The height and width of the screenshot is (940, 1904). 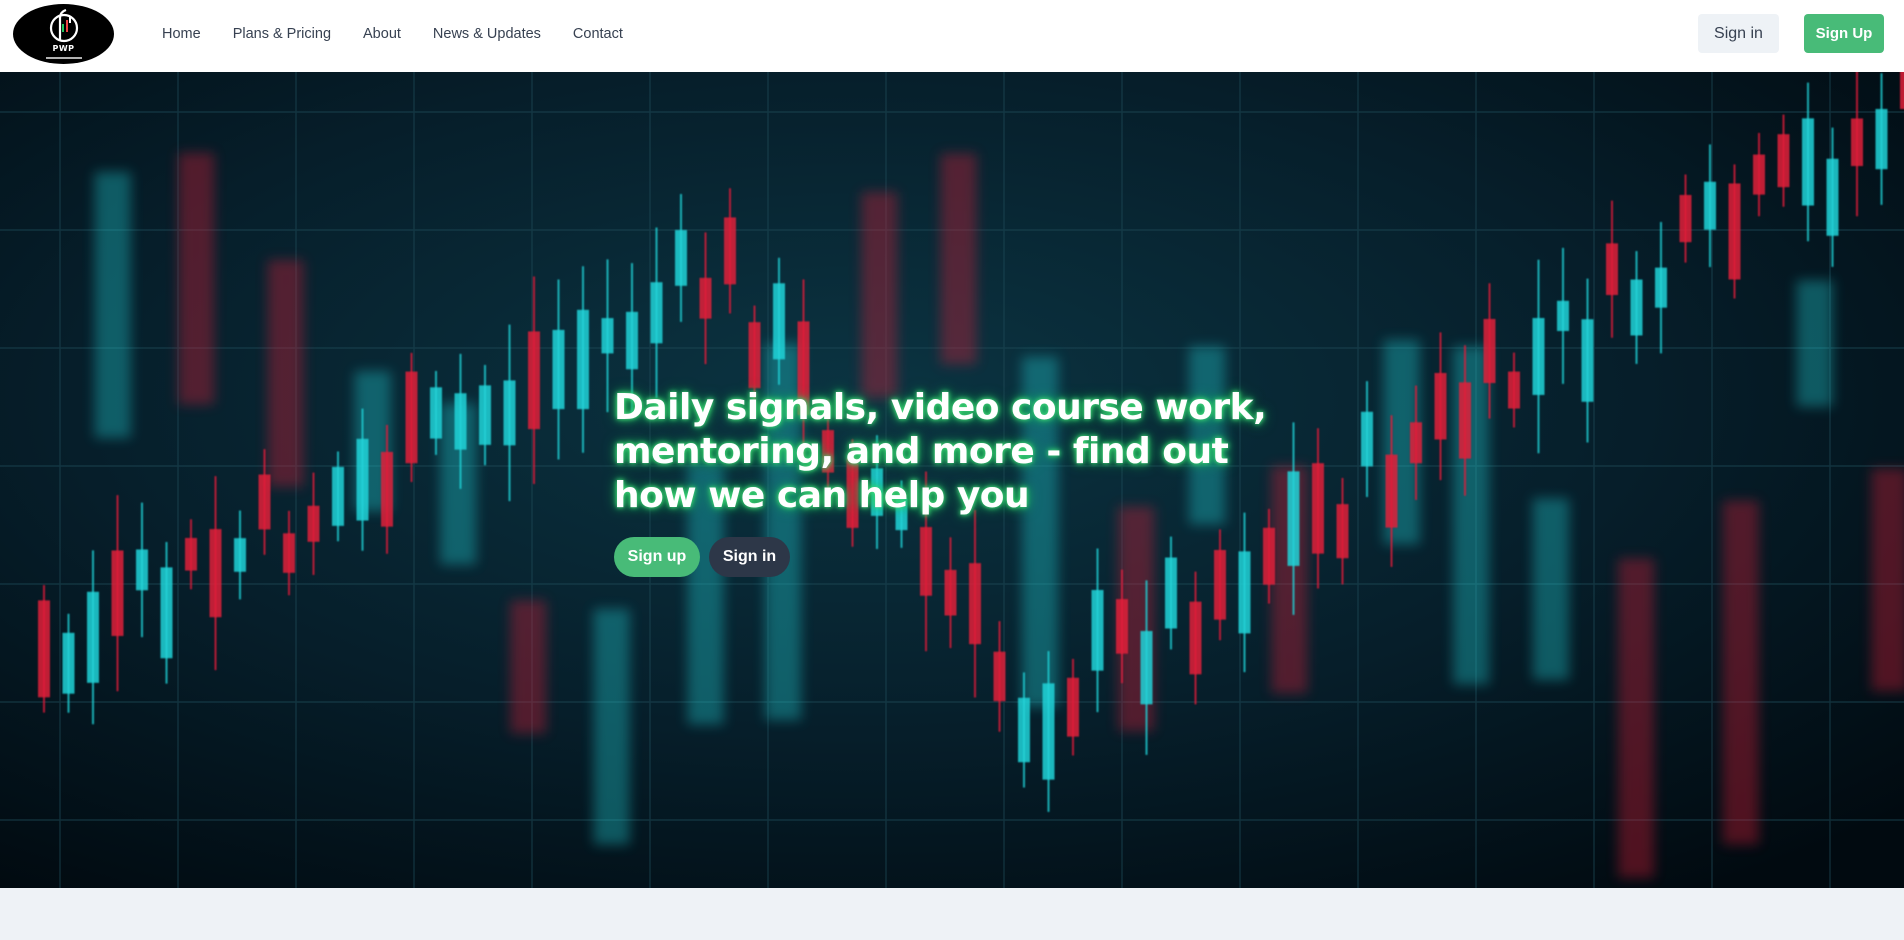 I want to click on logo-text: PWP, so click(x=63, y=48).